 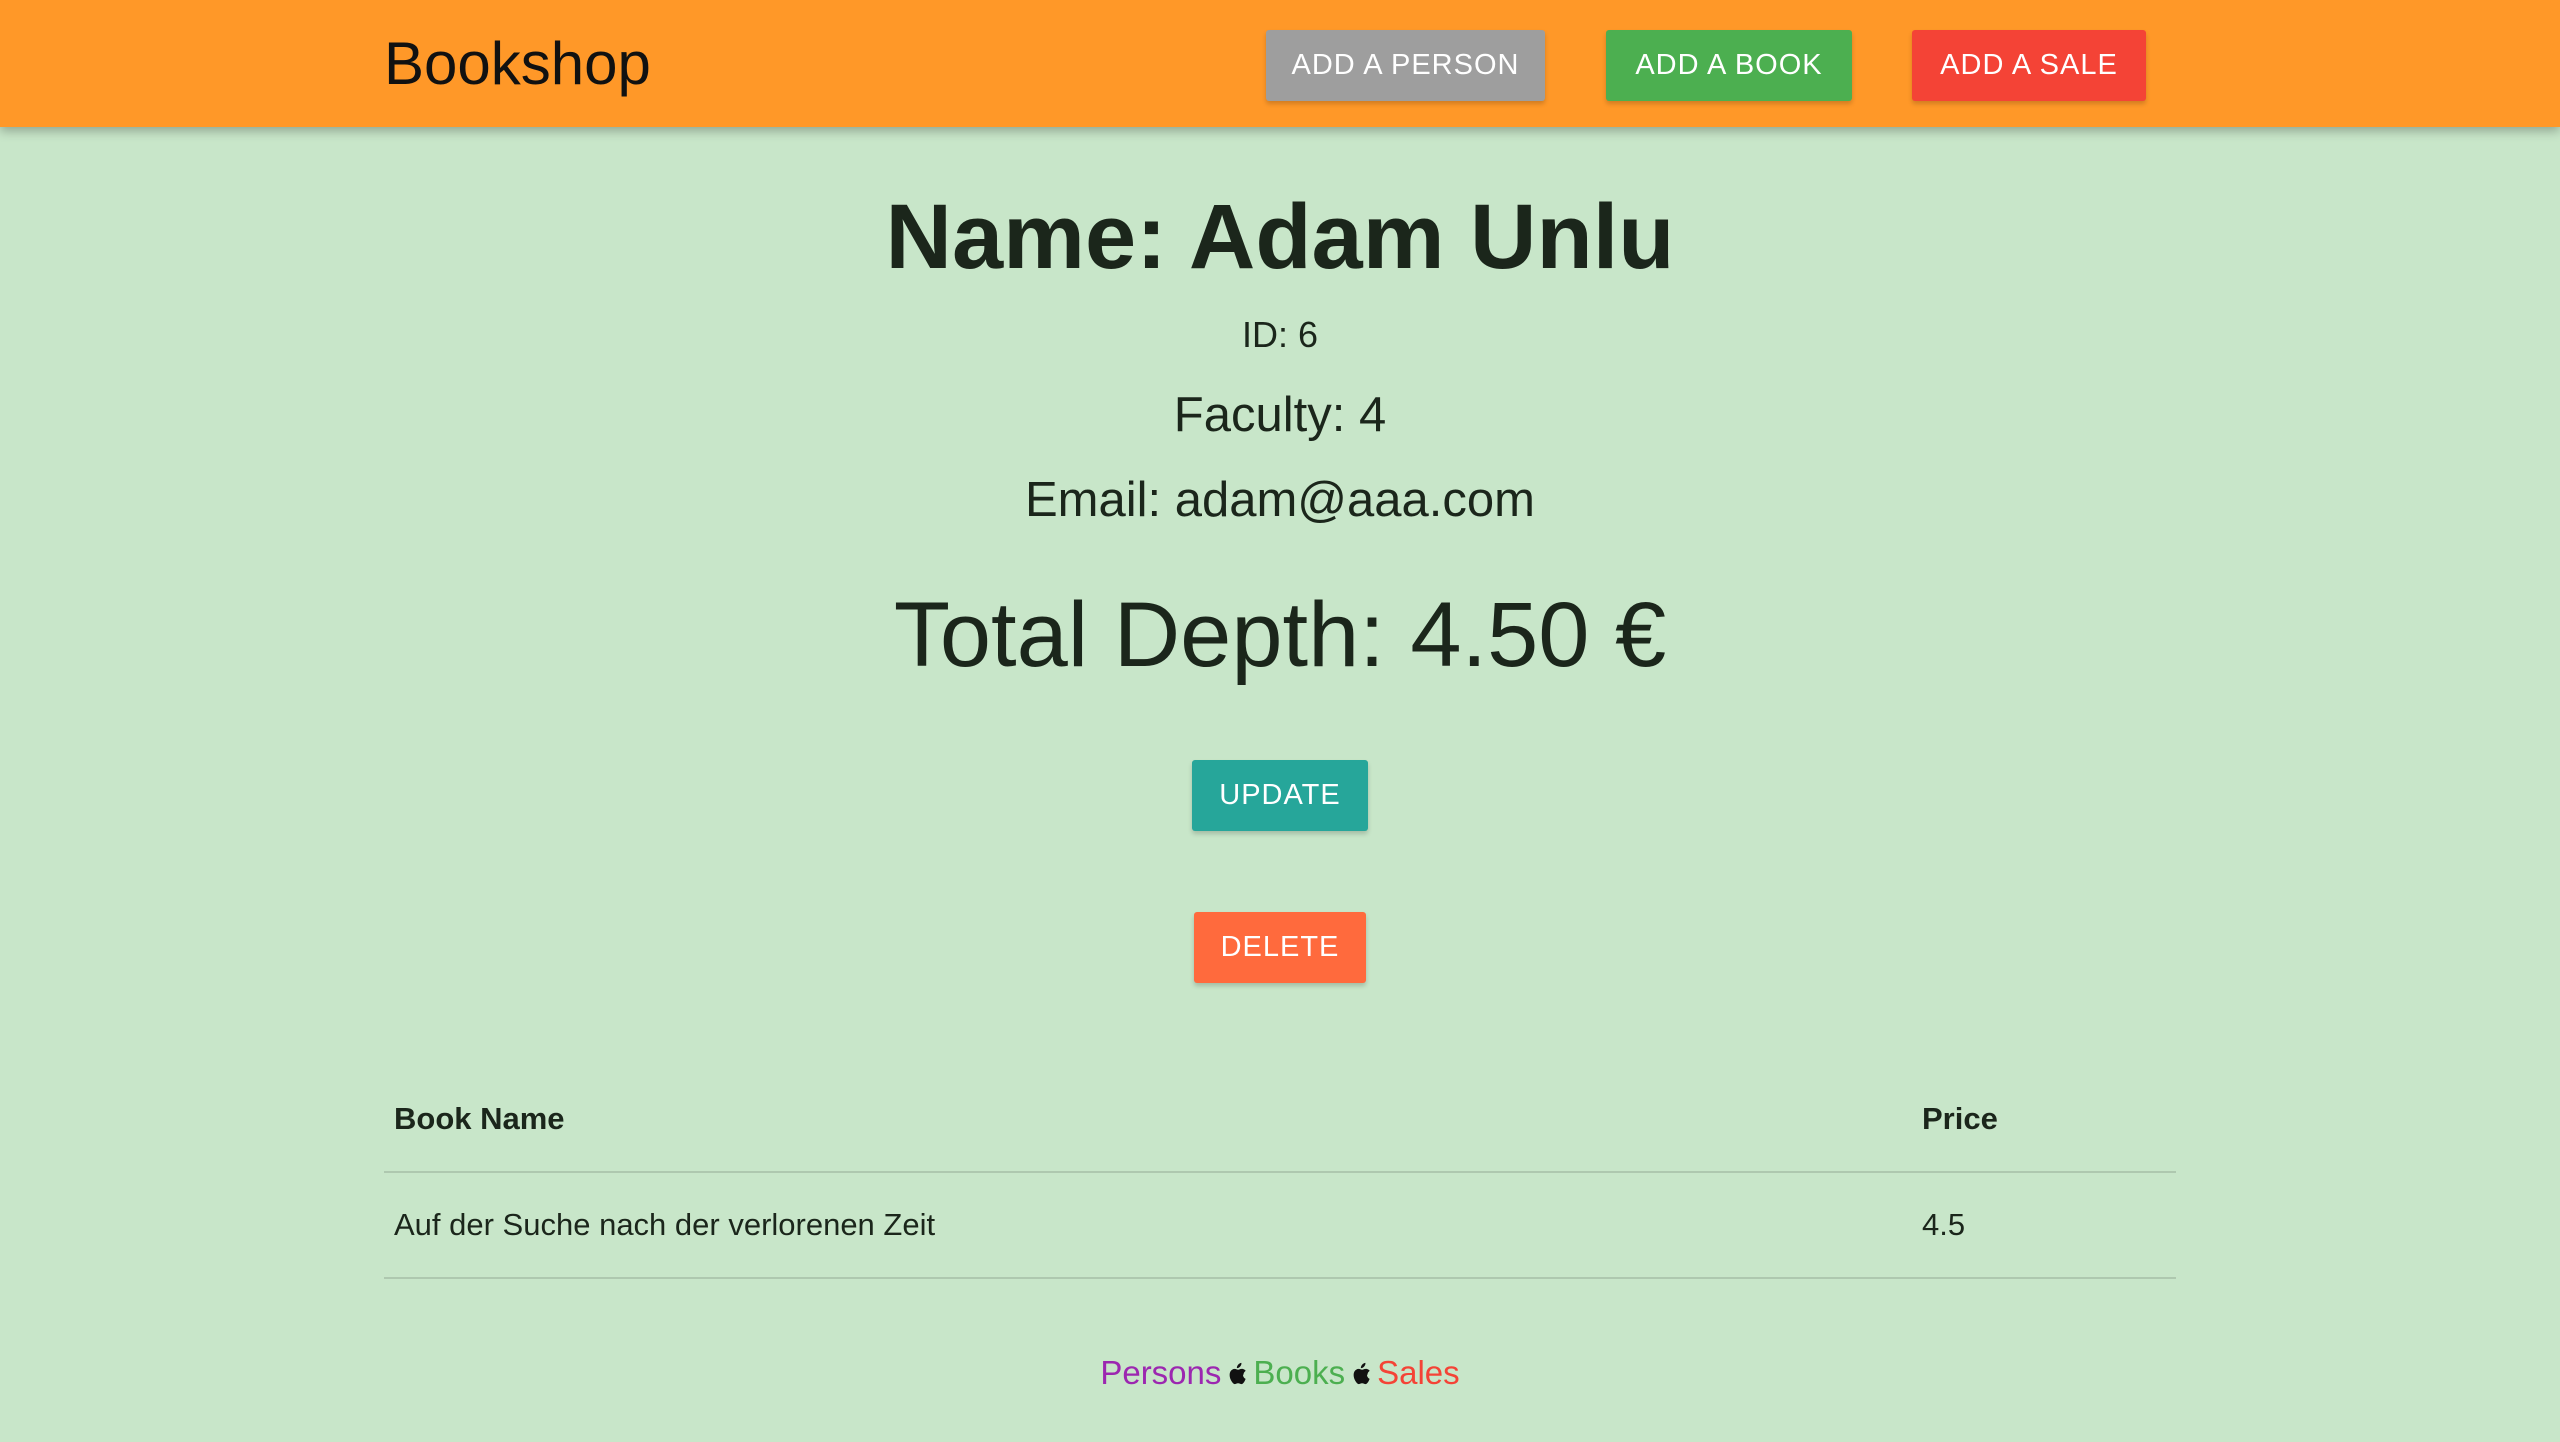 I want to click on book-name-cell: Auf der Suche nach der verlorenen Zeit, so click(x=1148, y=1225).